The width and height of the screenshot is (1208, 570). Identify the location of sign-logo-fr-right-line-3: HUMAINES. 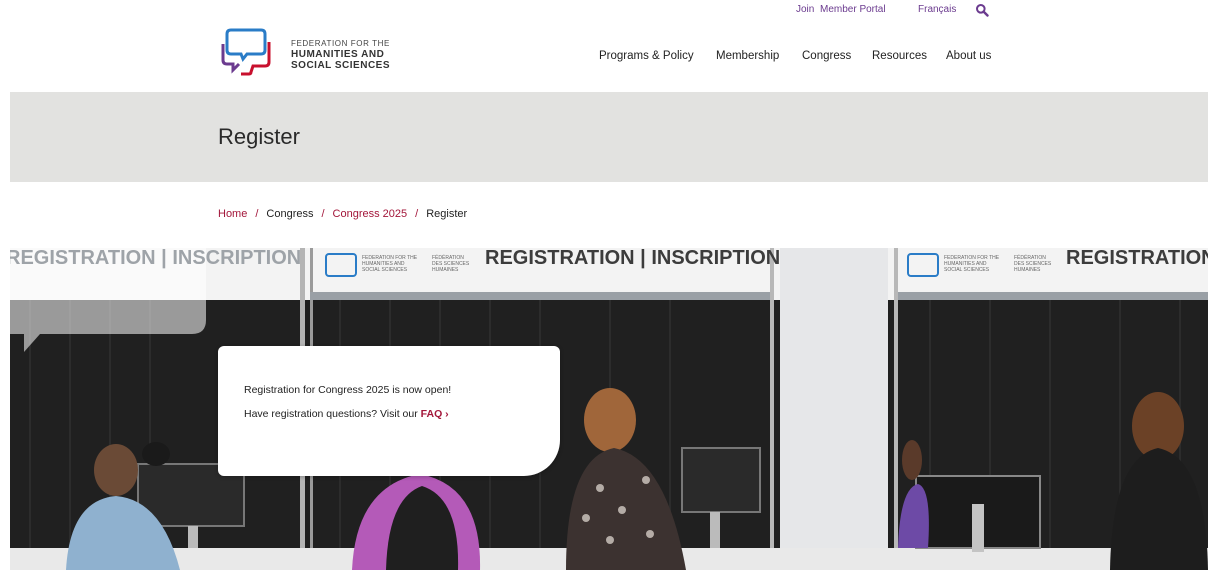
(1027, 270).